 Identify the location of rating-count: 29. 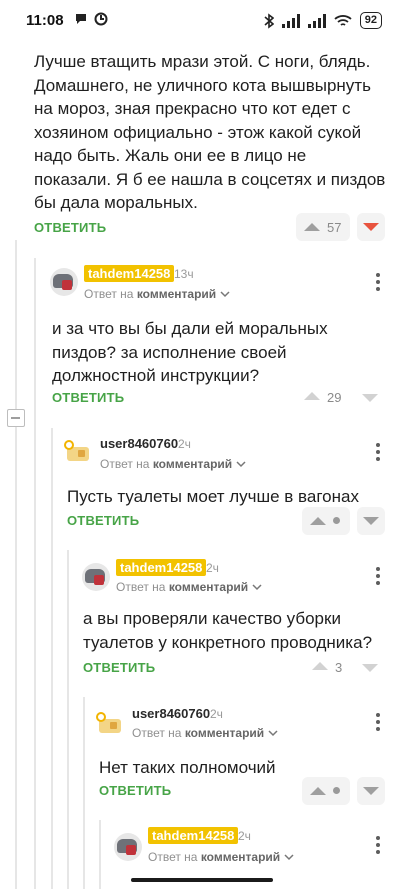
(334, 397).